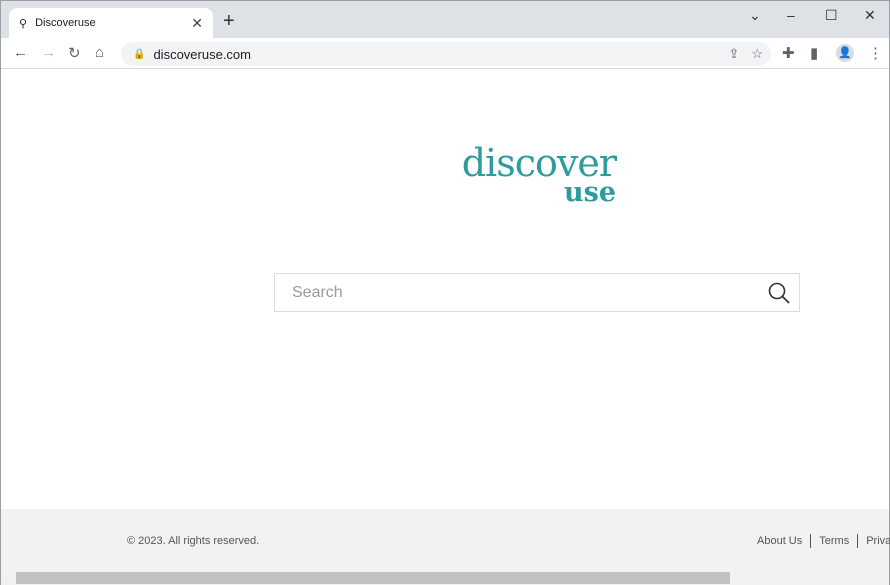  Describe the element at coordinates (99, 52) in the screenshot. I see `home-icon: ⌂` at that location.